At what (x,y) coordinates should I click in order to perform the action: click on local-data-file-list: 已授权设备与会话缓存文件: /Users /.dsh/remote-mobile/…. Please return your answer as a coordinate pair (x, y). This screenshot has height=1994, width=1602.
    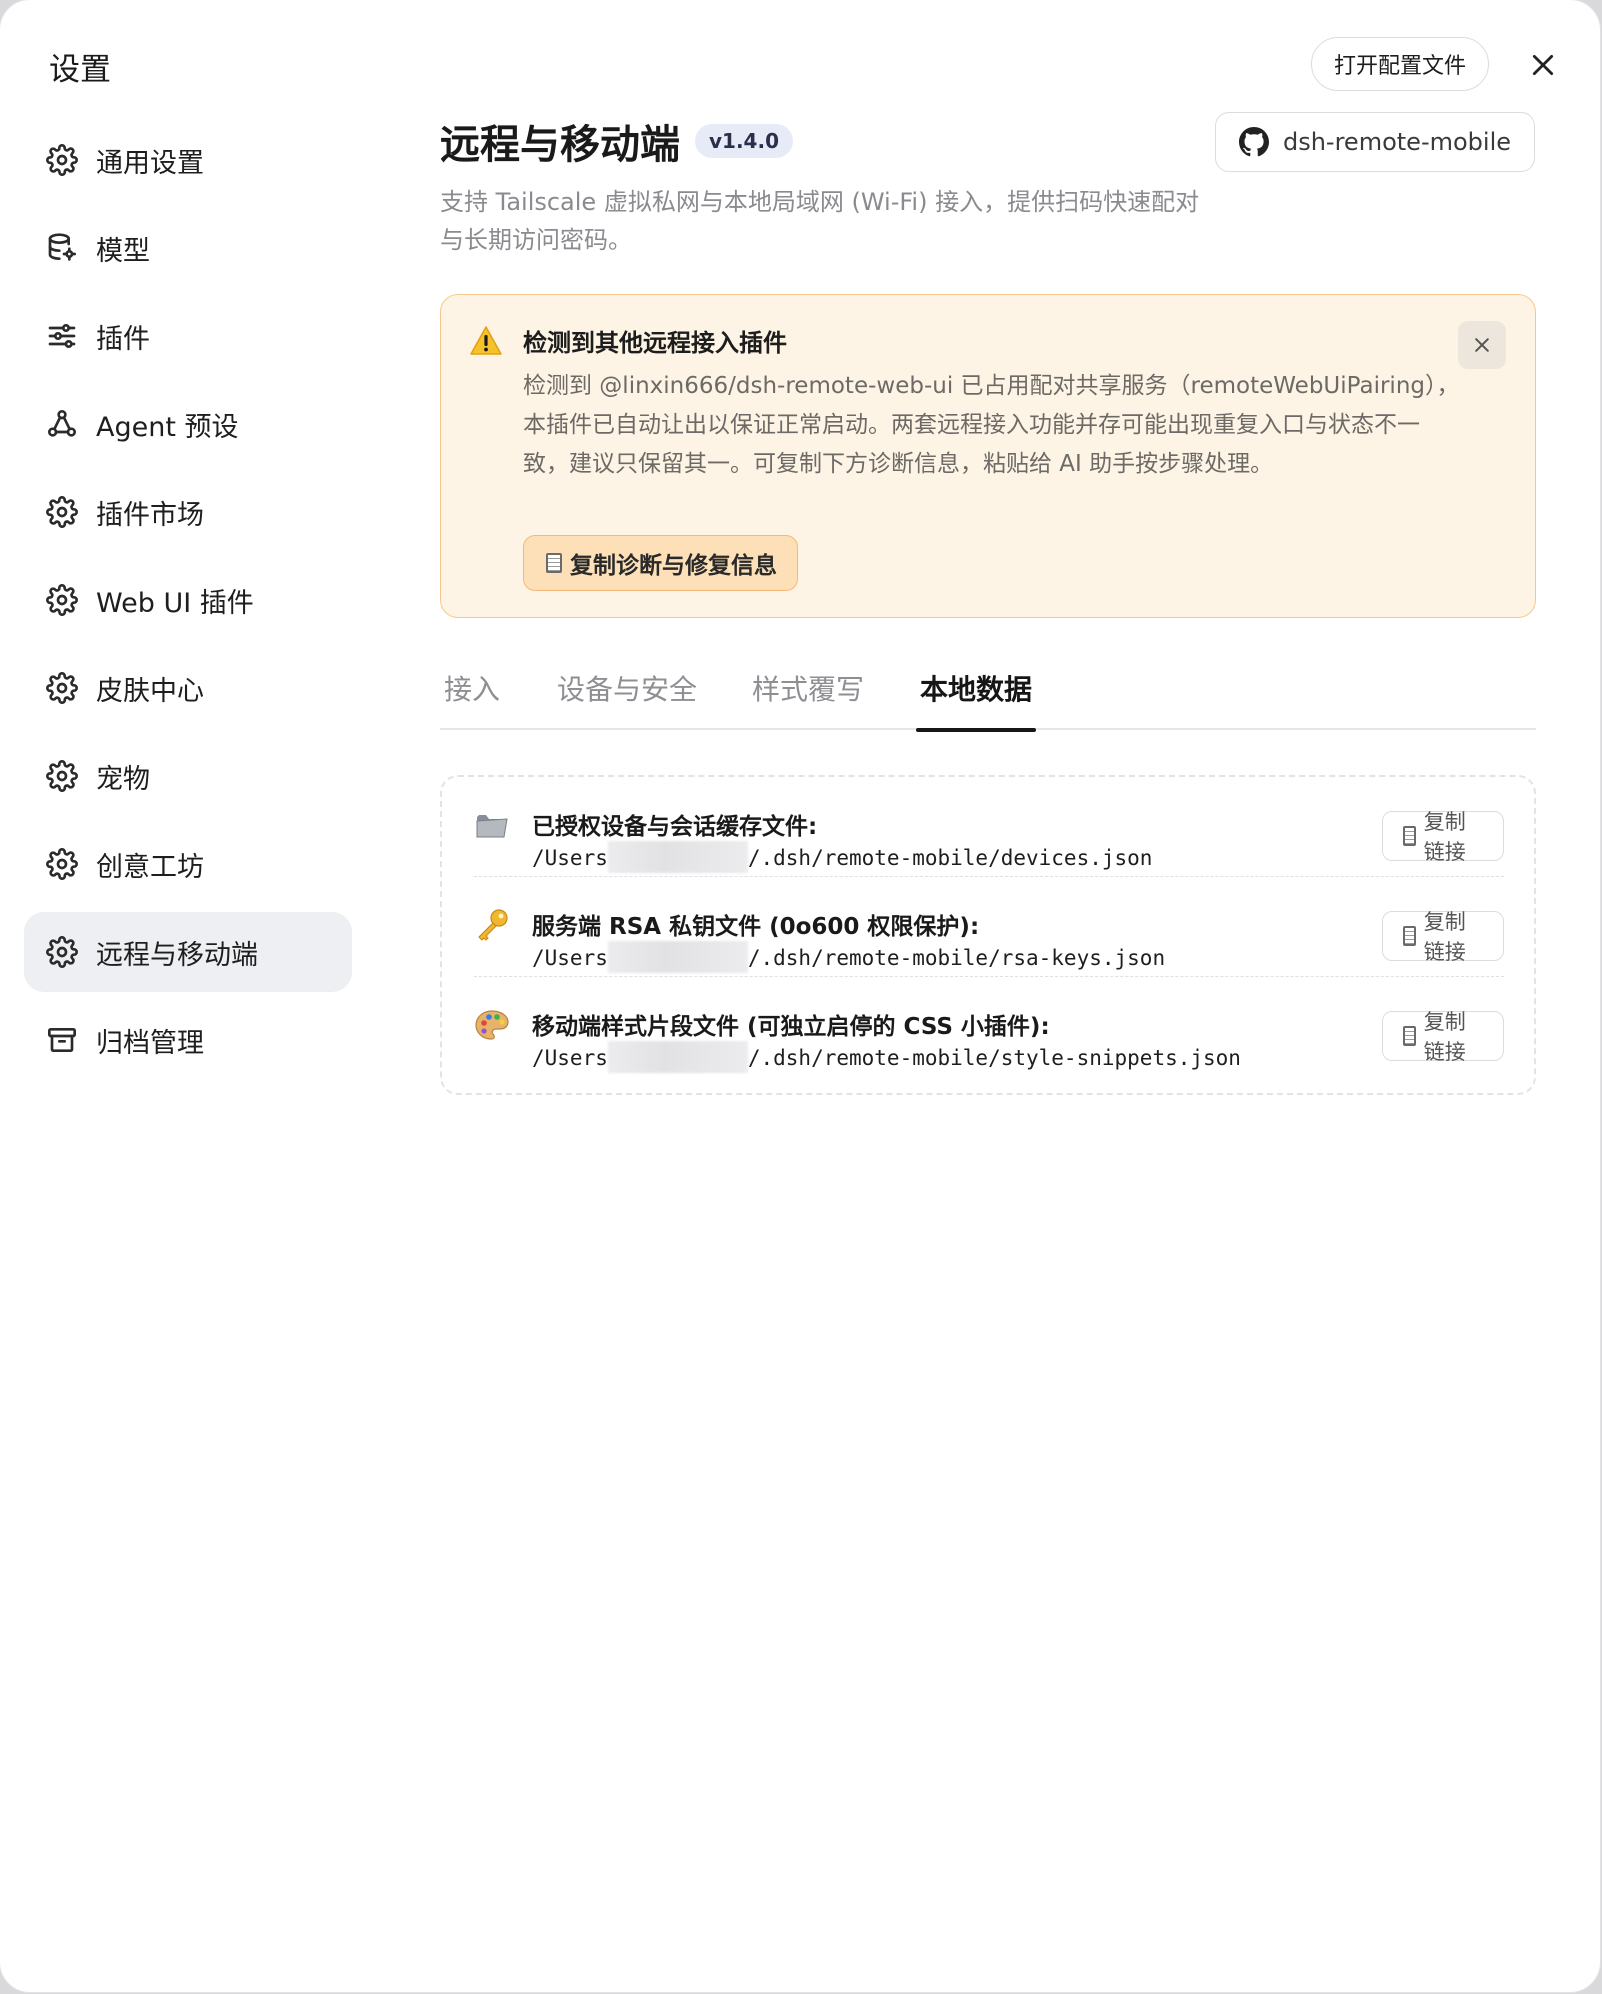
    Looking at the image, I should click on (988, 935).